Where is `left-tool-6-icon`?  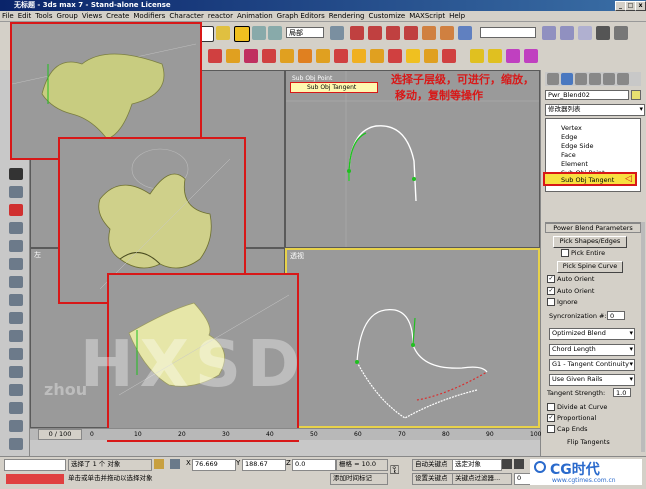 left-tool-6-icon is located at coordinates (16, 264).